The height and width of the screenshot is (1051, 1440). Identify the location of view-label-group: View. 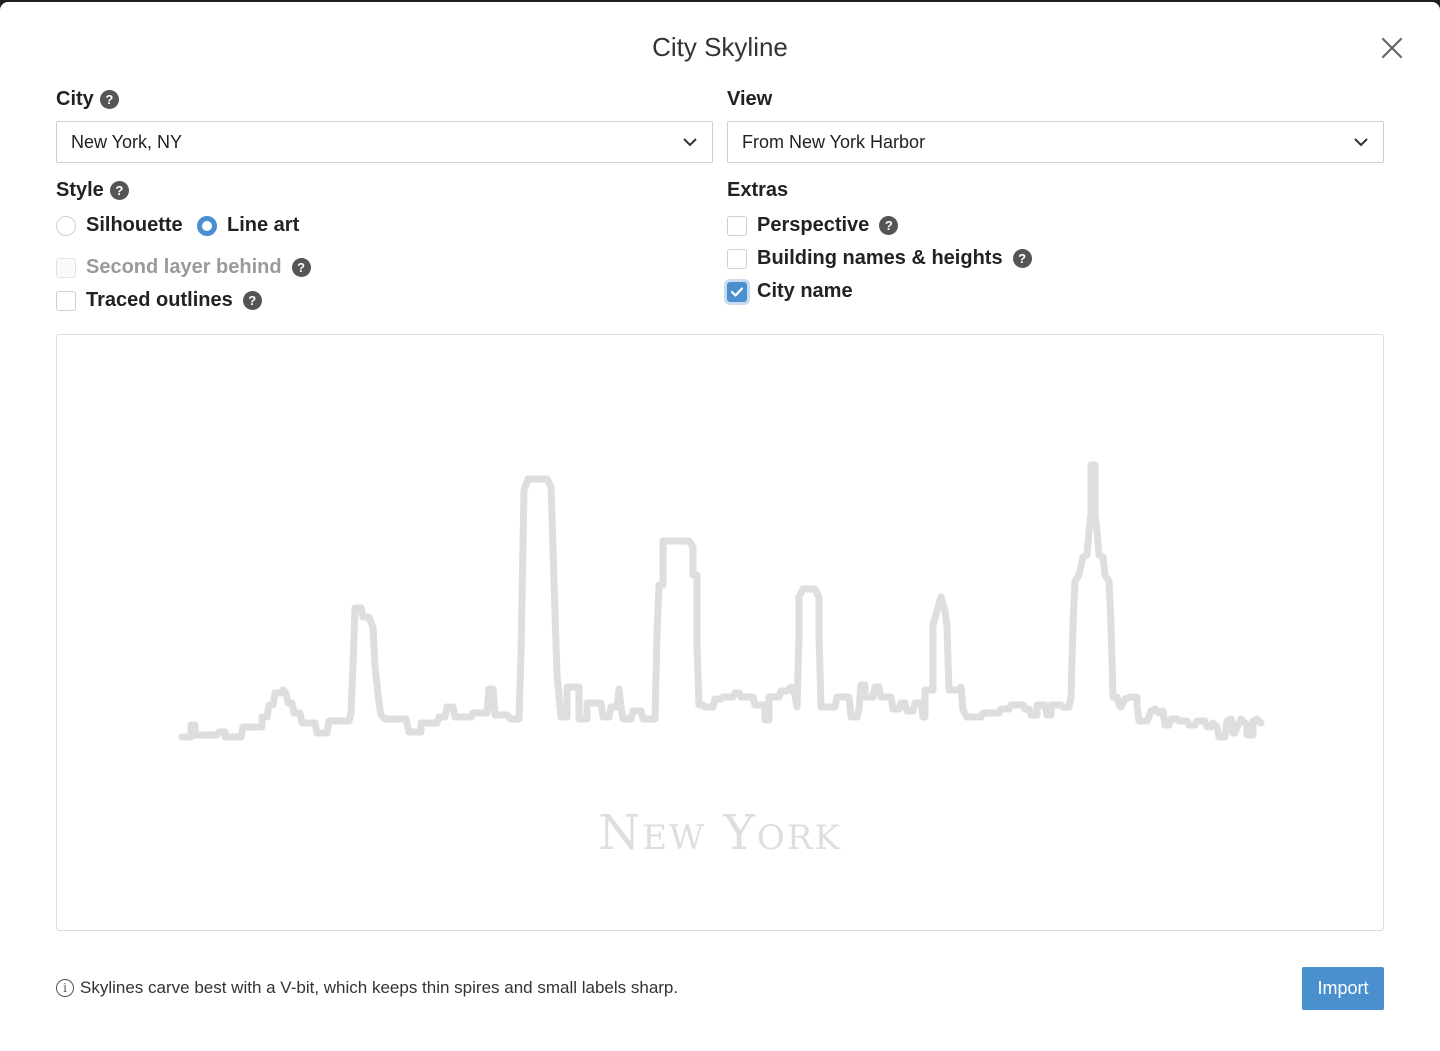
(749, 99).